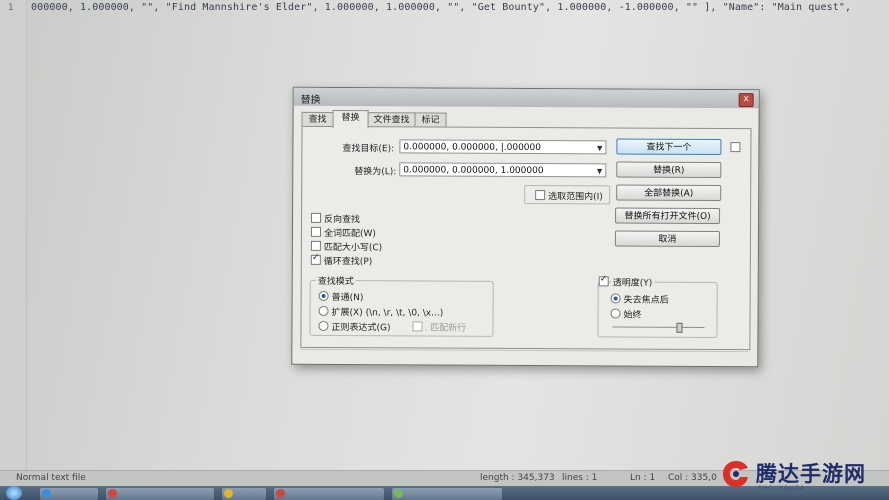 Image resolution: width=889 pixels, height=500 pixels. I want to click on transparency-slider-track, so click(658, 327).